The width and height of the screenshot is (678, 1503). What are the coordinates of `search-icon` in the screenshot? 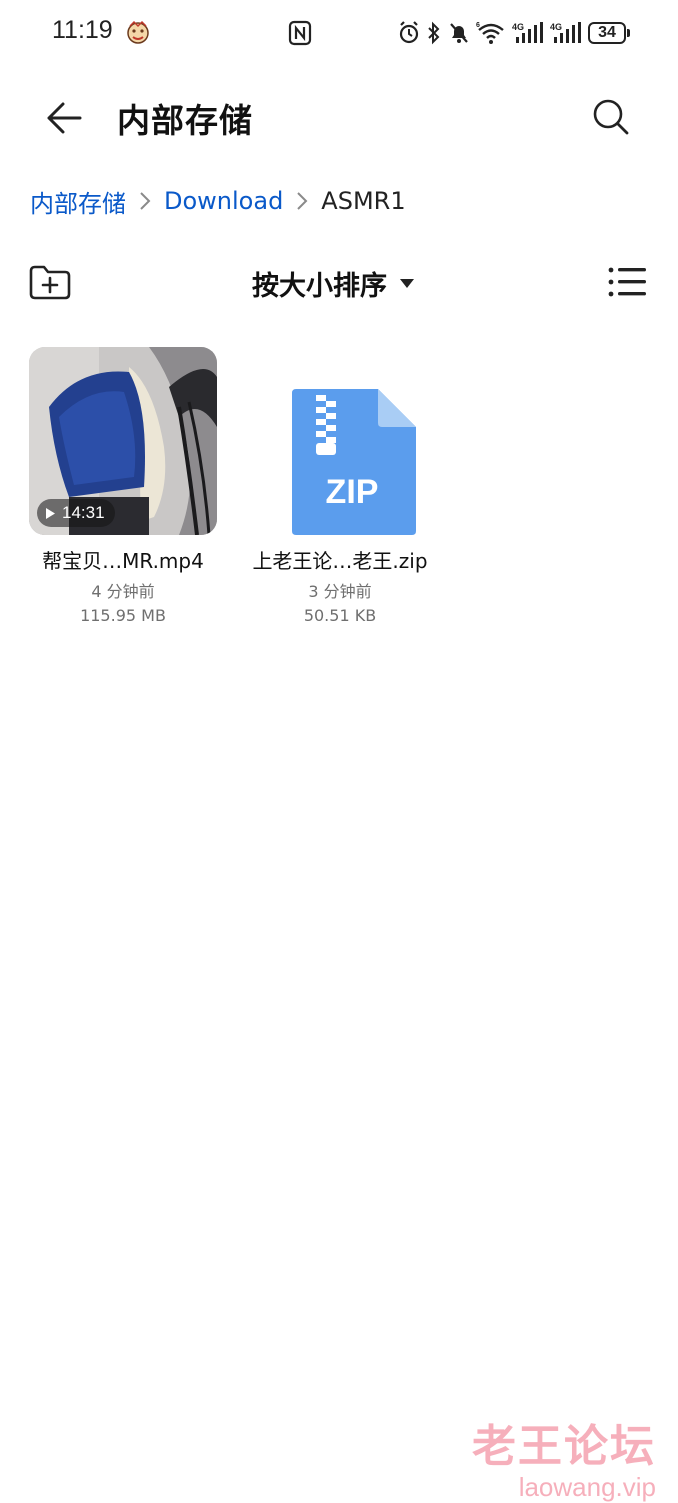 It's located at (611, 117).